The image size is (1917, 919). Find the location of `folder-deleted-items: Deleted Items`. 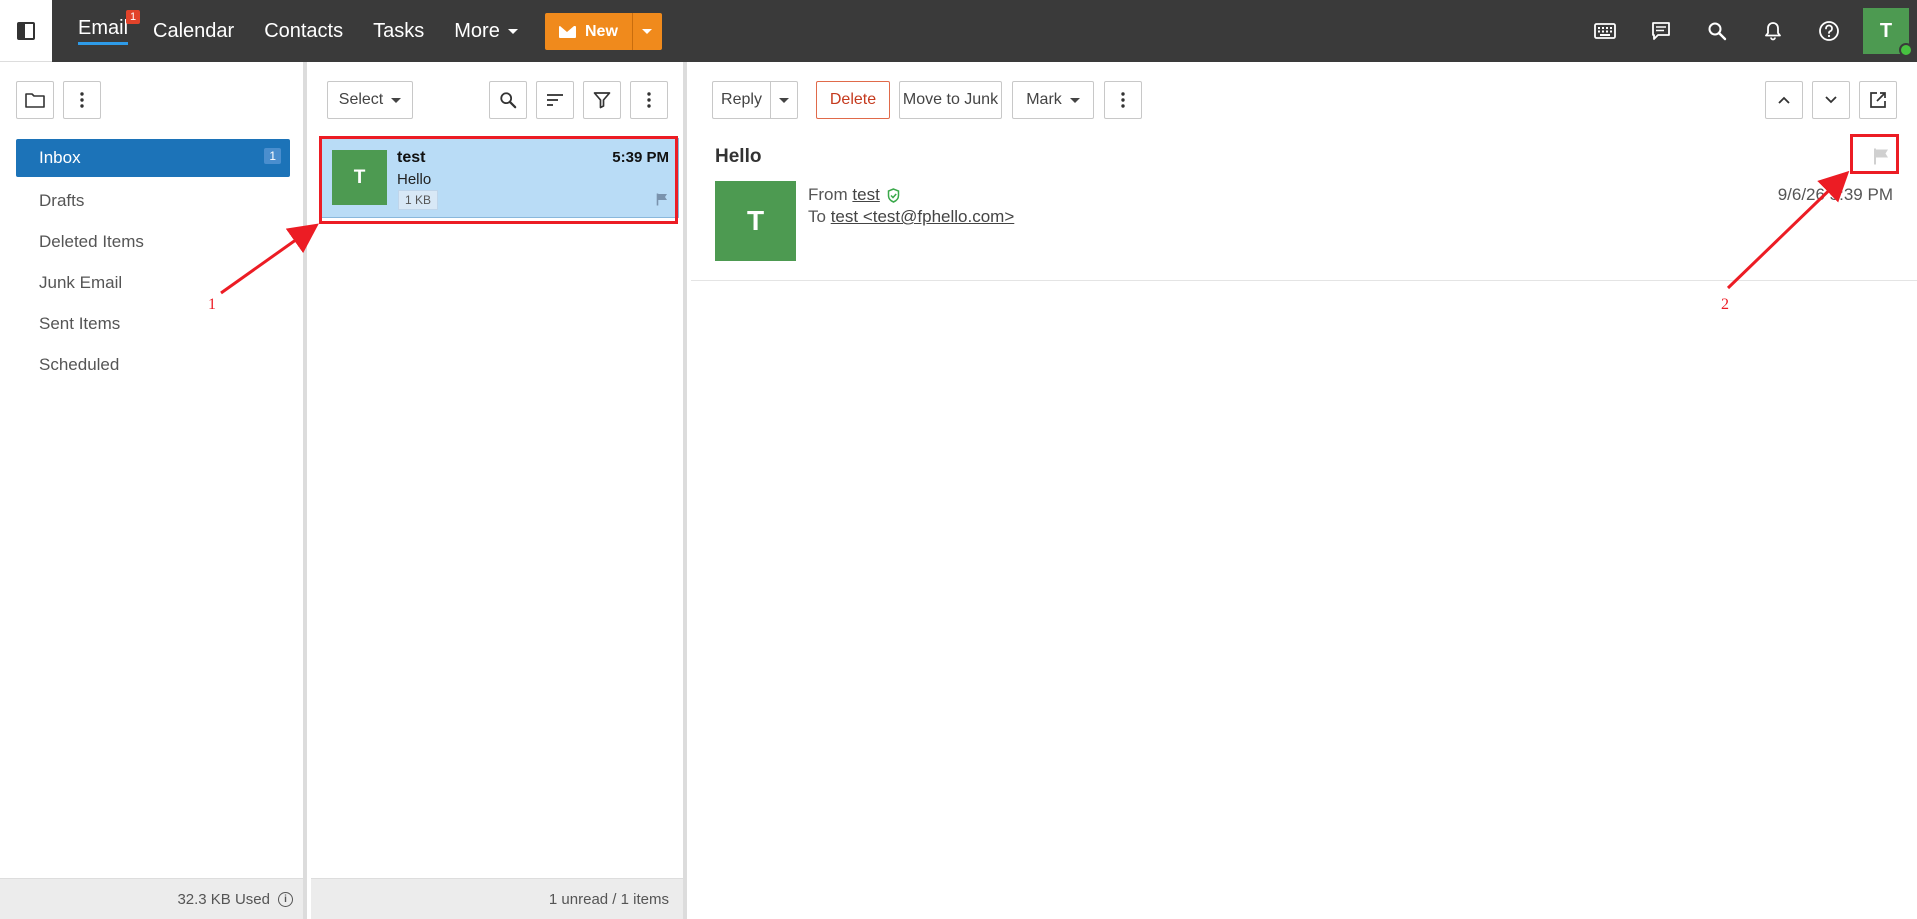

folder-deleted-items: Deleted Items is located at coordinates (153, 241).